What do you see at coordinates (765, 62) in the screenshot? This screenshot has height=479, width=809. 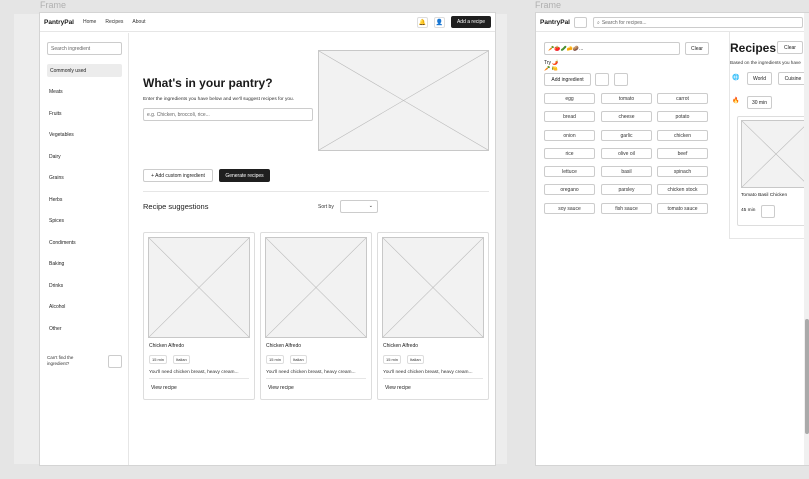 I see `recipes-subtitle: Based on the ingredients you have` at bounding box center [765, 62].